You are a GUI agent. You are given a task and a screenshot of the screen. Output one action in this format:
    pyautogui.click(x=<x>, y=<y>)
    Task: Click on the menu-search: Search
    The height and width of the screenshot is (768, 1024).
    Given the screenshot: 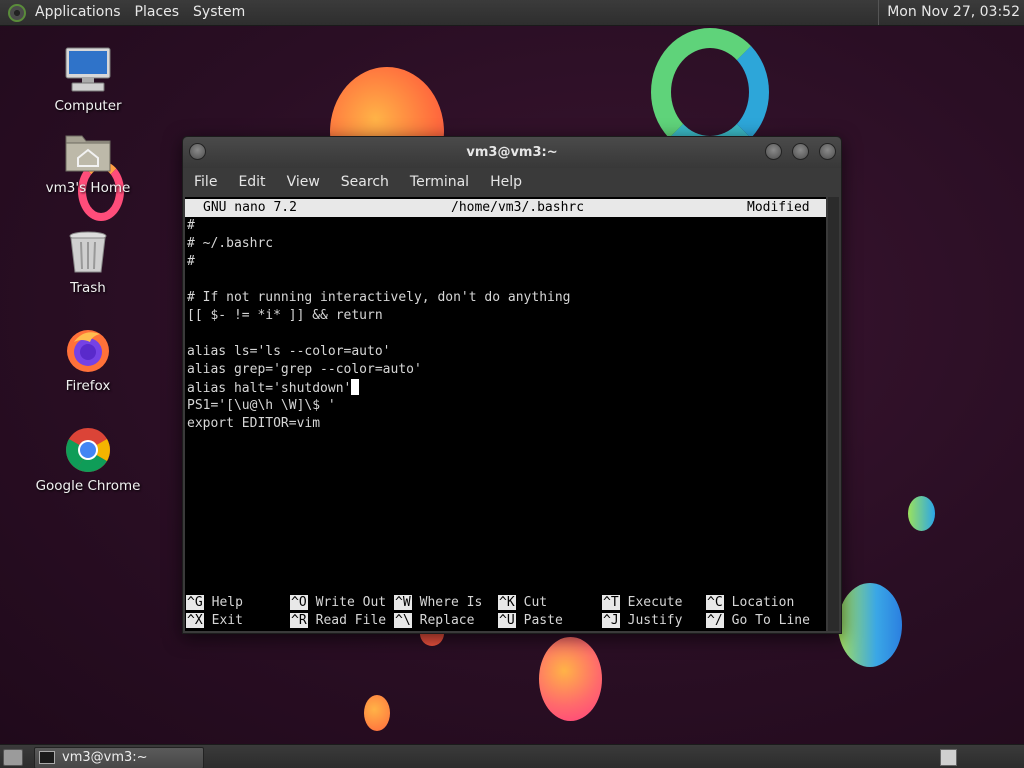 What is the action you would take?
    pyautogui.click(x=364, y=182)
    